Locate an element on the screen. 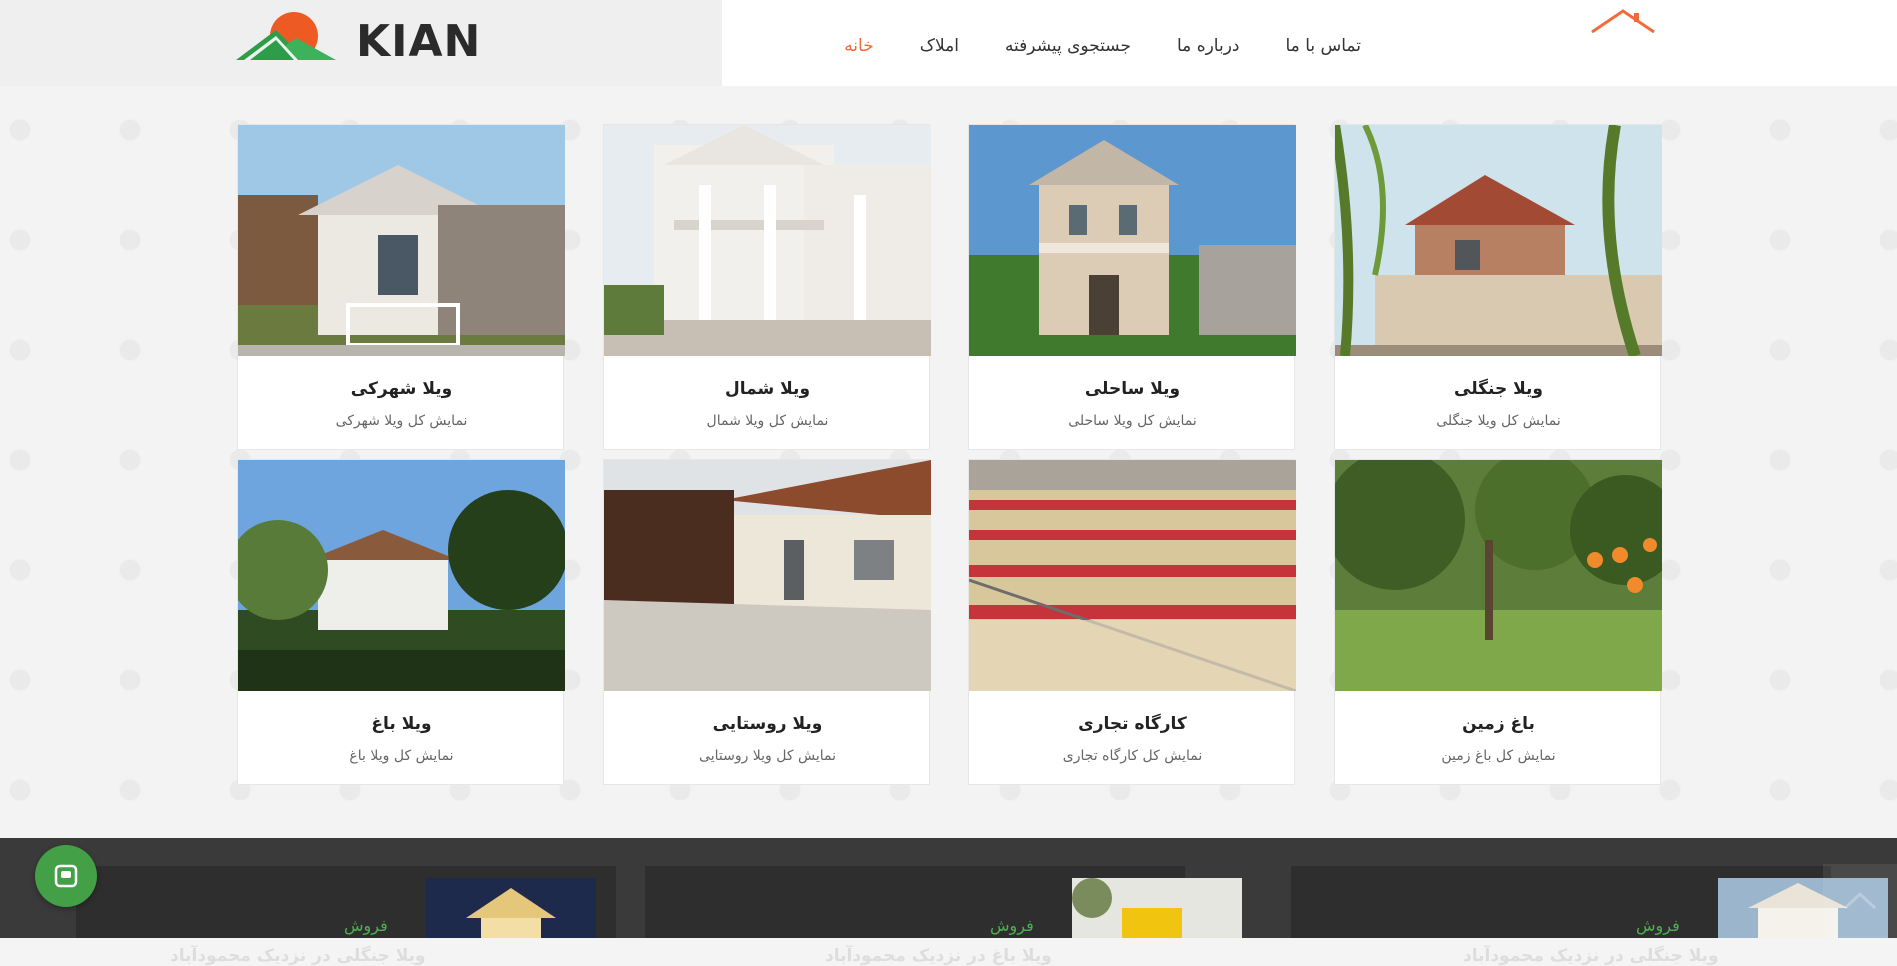 Image resolution: width=1897 pixels, height=966 pixels. nav-contact: تماس با ما is located at coordinates (1324, 46).